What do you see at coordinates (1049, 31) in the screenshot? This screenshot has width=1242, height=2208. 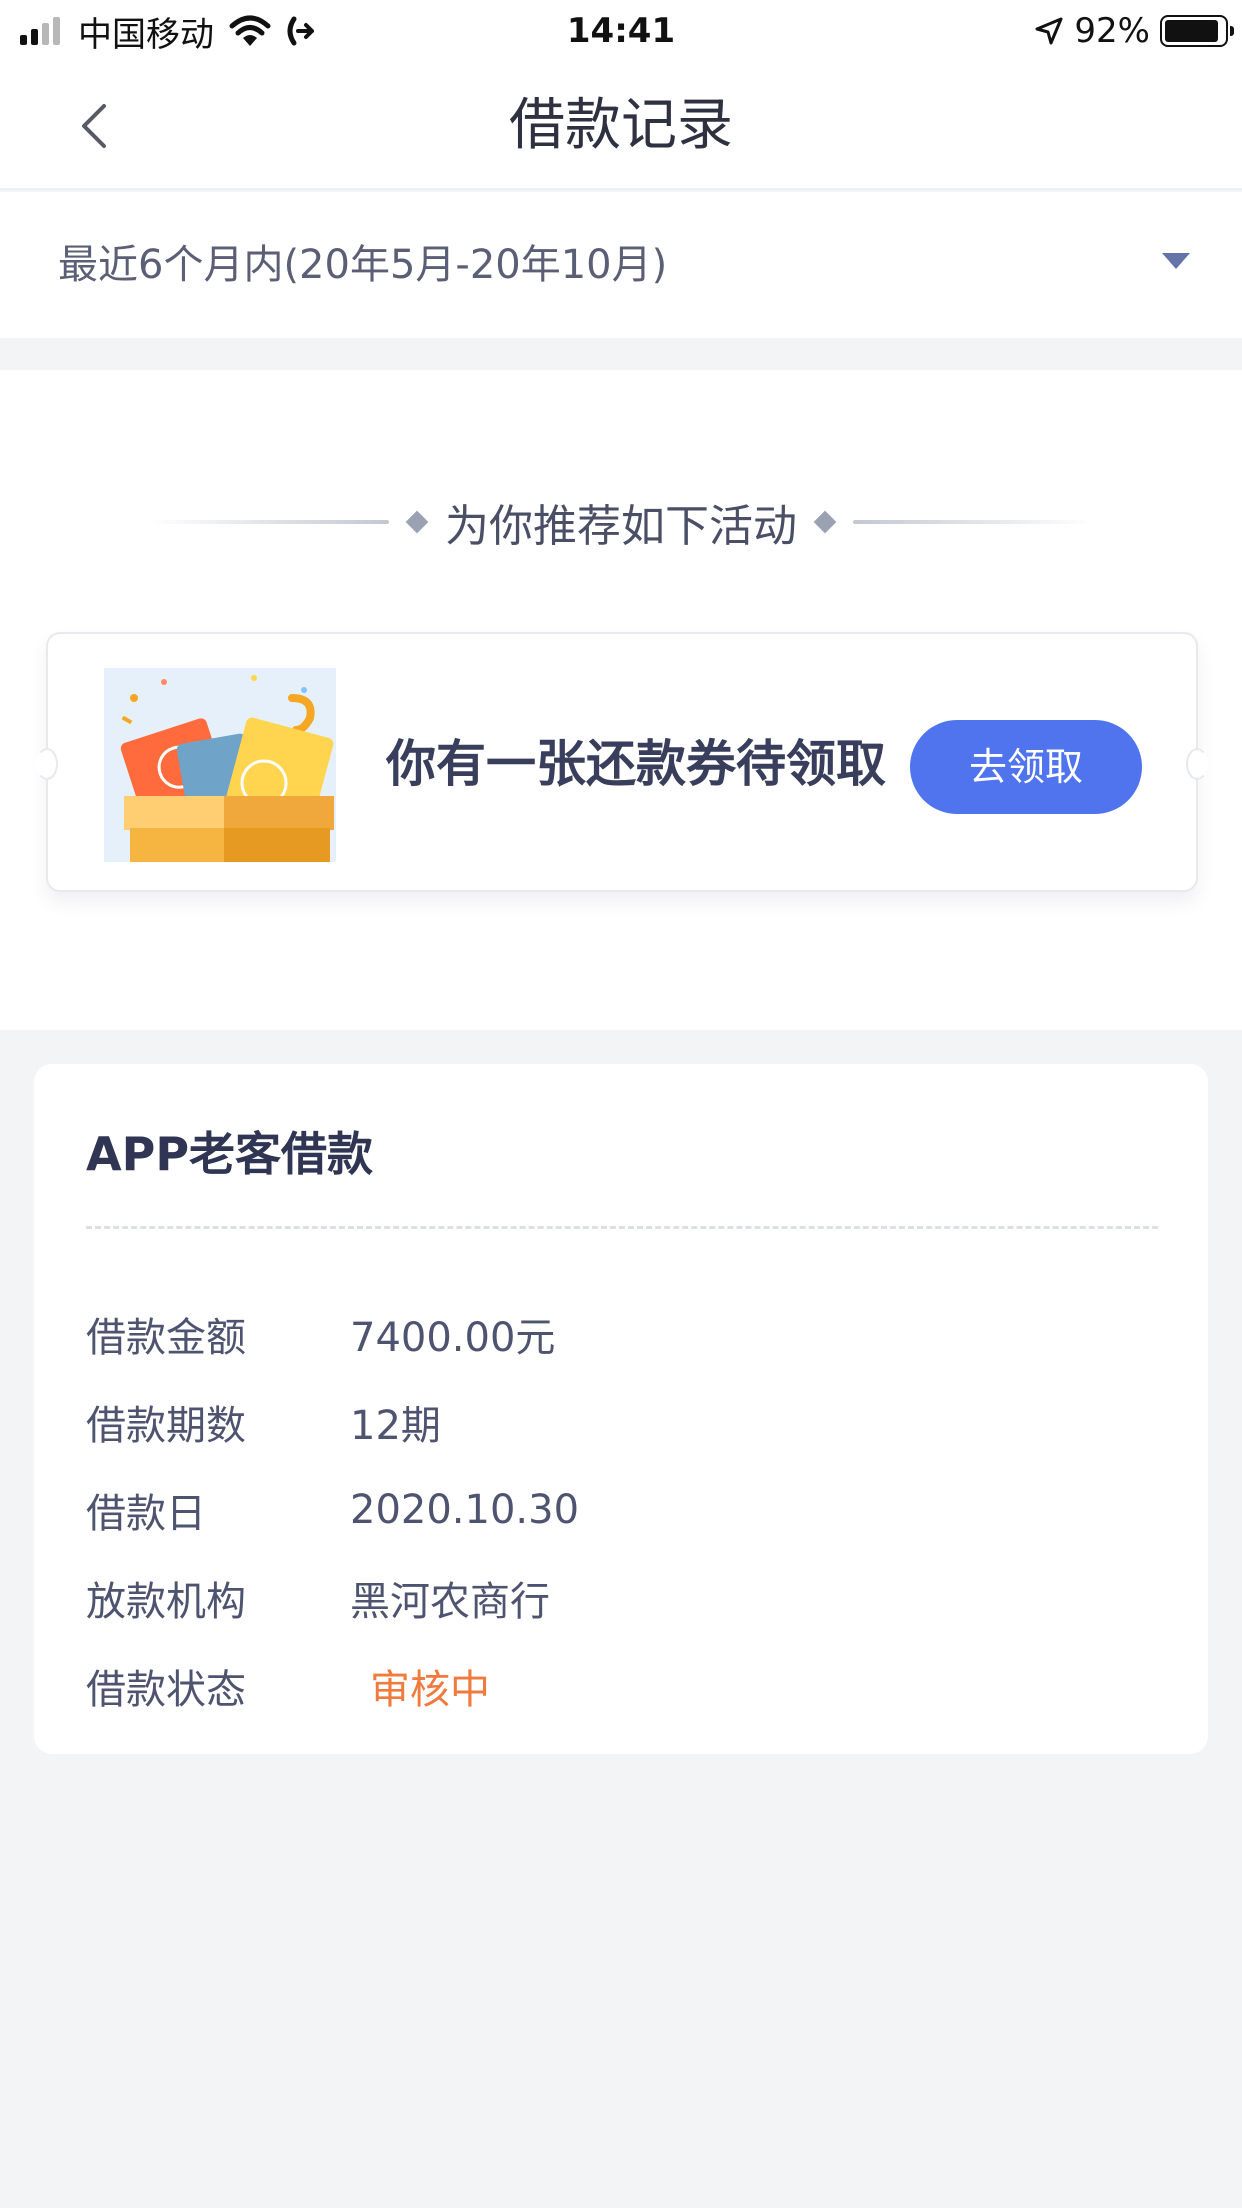 I see `location-arrow-icon` at bounding box center [1049, 31].